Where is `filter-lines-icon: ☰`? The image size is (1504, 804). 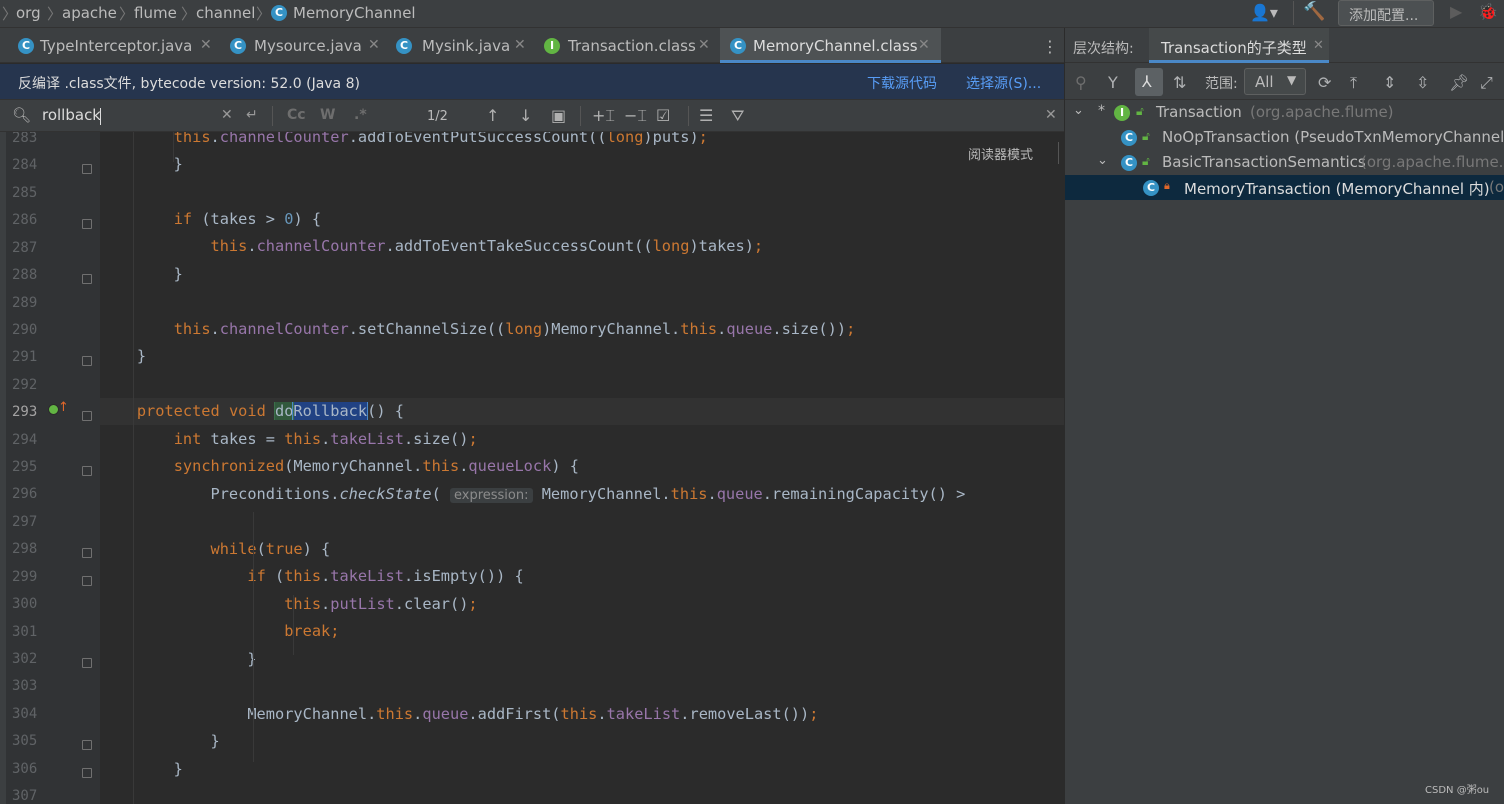
filter-lines-icon: ☰ is located at coordinates (706, 115).